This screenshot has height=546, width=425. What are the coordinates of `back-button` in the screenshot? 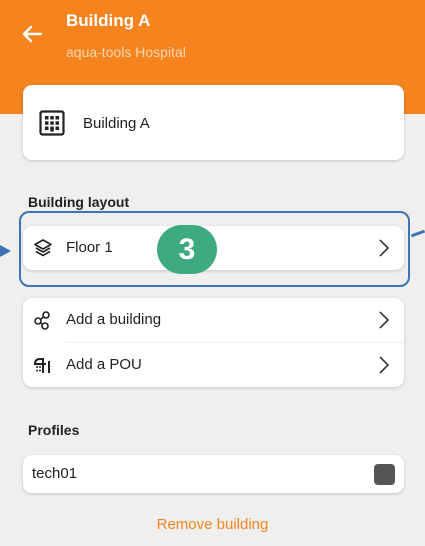 It's located at (32, 34).